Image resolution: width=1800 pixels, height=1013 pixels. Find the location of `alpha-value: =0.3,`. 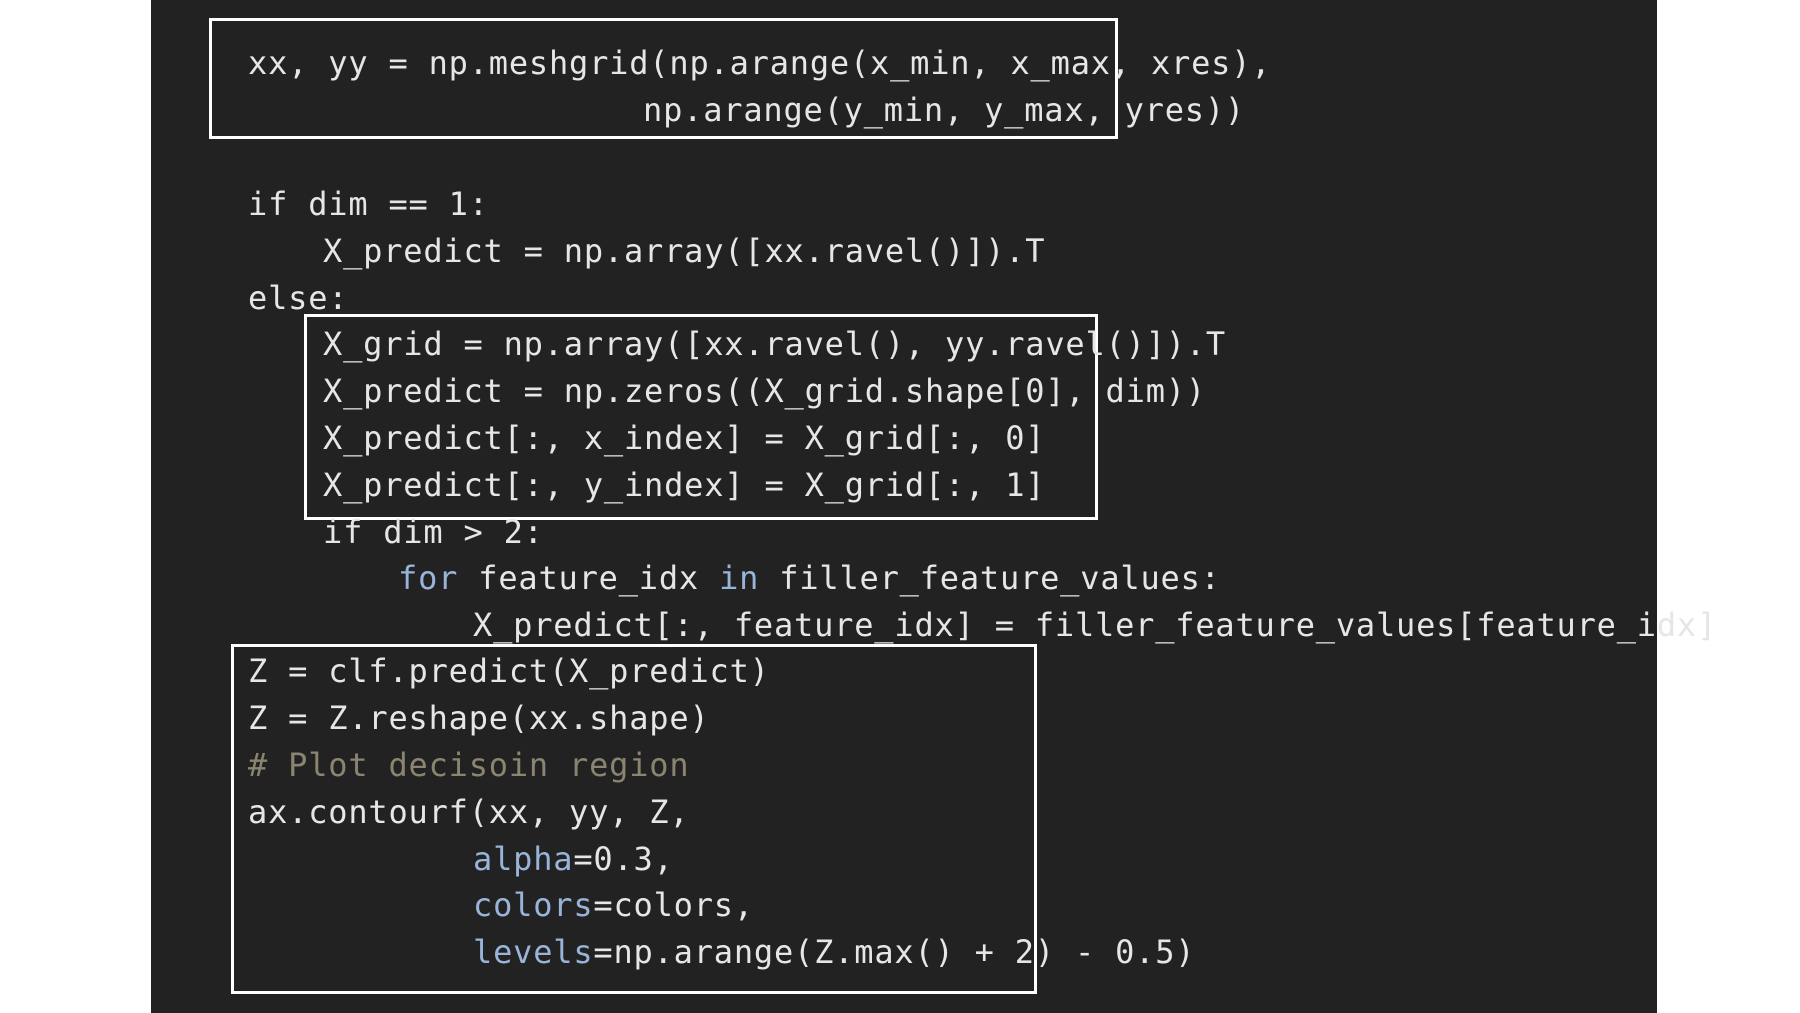

alpha-value: =0.3, is located at coordinates (623, 859).